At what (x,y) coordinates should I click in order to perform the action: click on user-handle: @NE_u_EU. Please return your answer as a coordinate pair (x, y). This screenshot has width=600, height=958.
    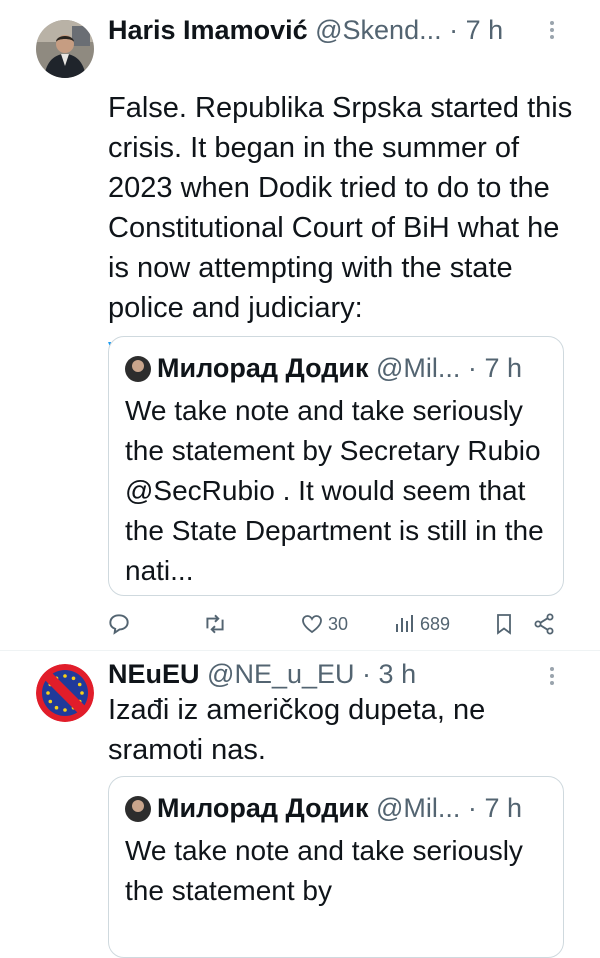
    Looking at the image, I should click on (280, 674).